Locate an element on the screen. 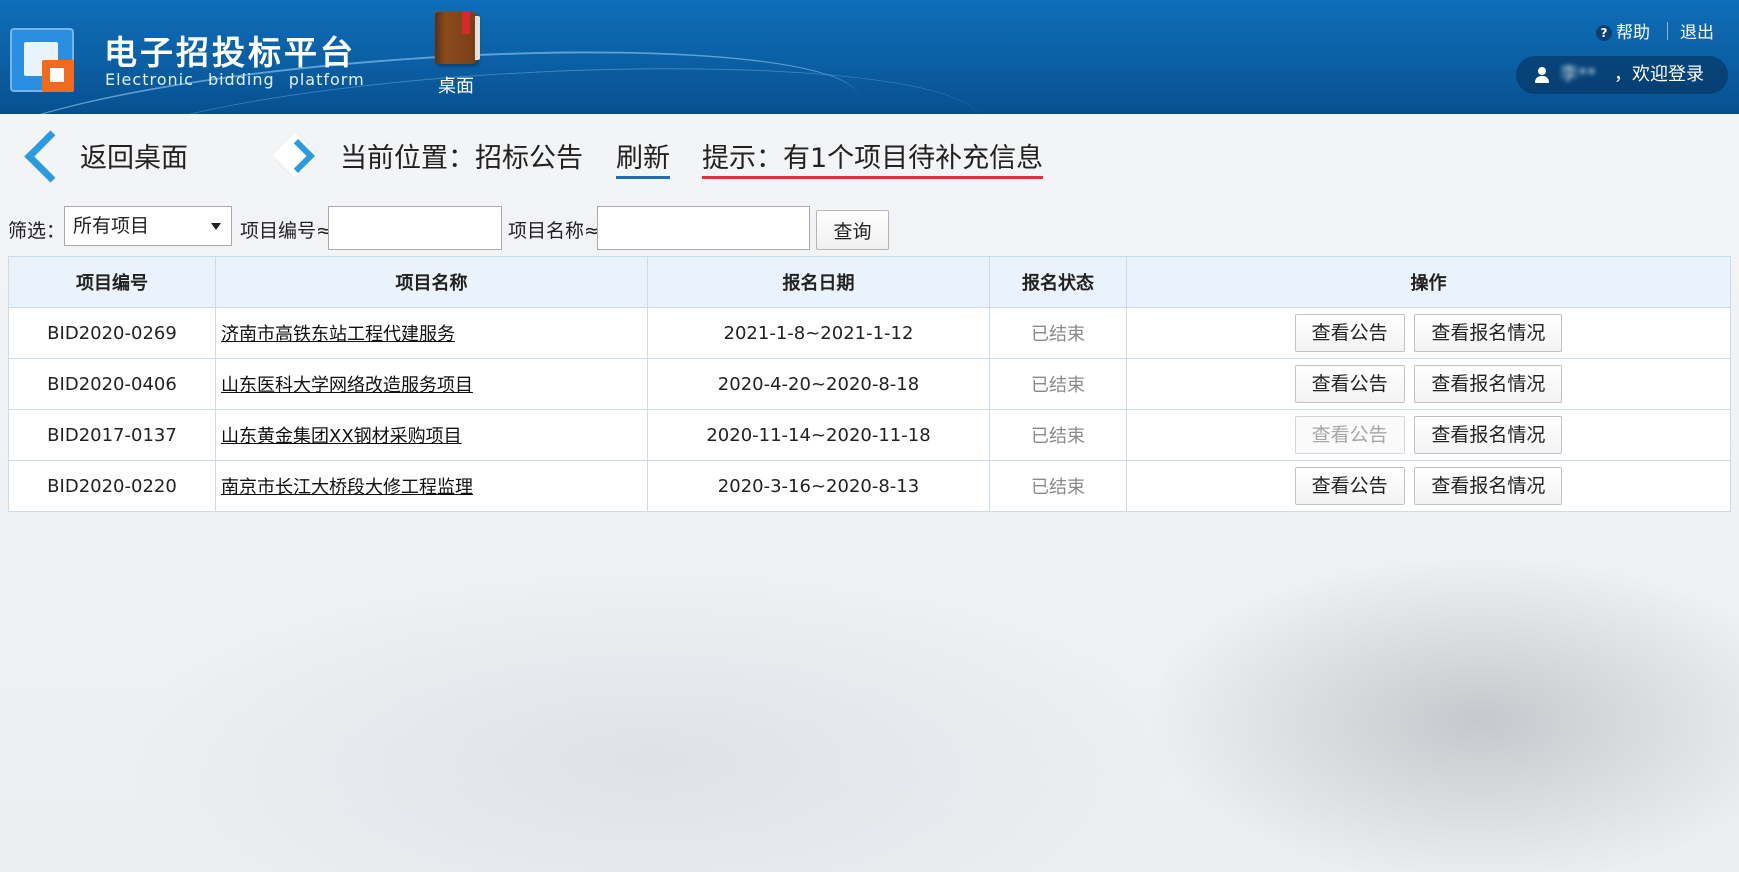 The image size is (1739, 872). brand-title: 电子招投标平台 is located at coordinates (230, 52).